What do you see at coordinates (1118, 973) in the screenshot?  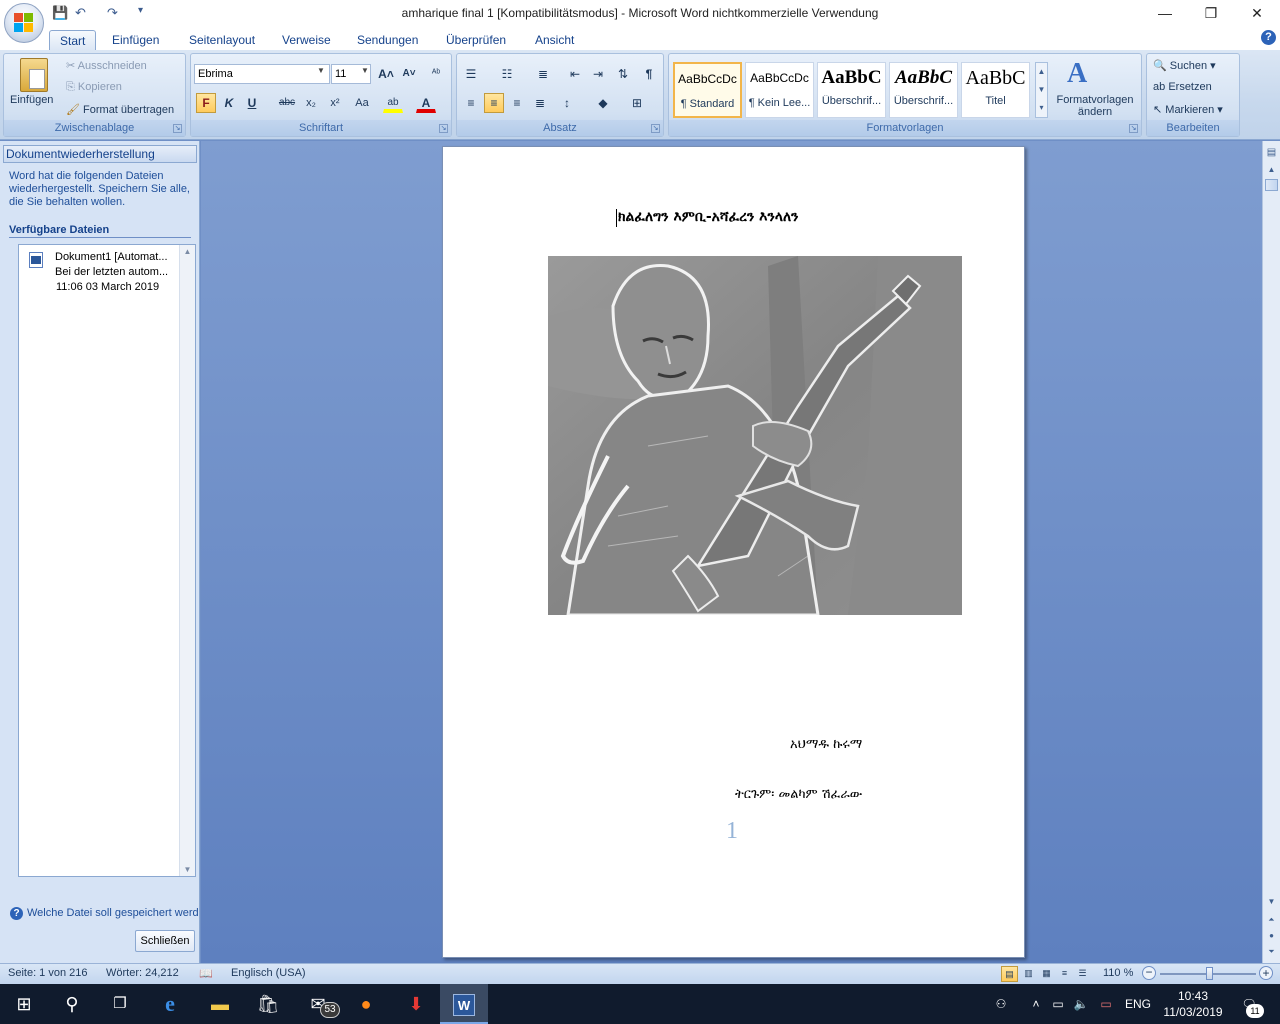 I see `zoom-level: 110 %` at bounding box center [1118, 973].